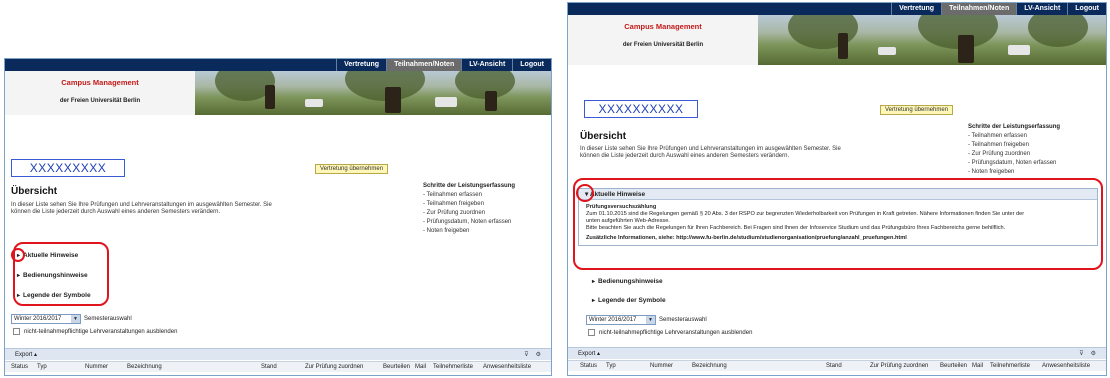 The height and width of the screenshot is (378, 1110). What do you see at coordinates (838, 224) in the screenshot?
I see `highlight-hinweise-box` at bounding box center [838, 224].